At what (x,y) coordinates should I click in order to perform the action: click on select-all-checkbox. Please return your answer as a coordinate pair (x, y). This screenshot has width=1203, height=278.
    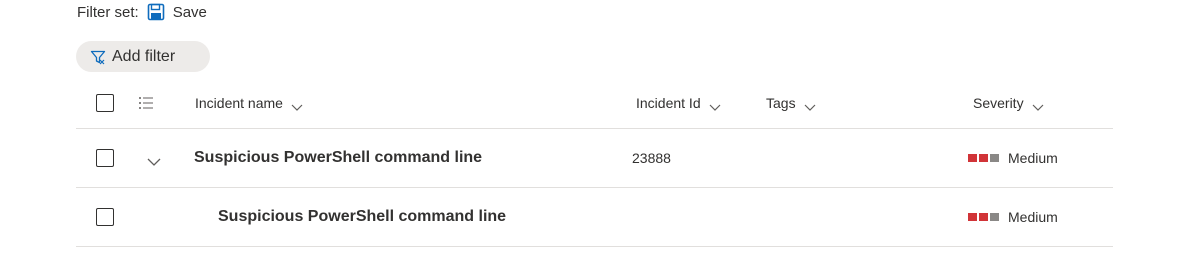
    Looking at the image, I should click on (105, 102).